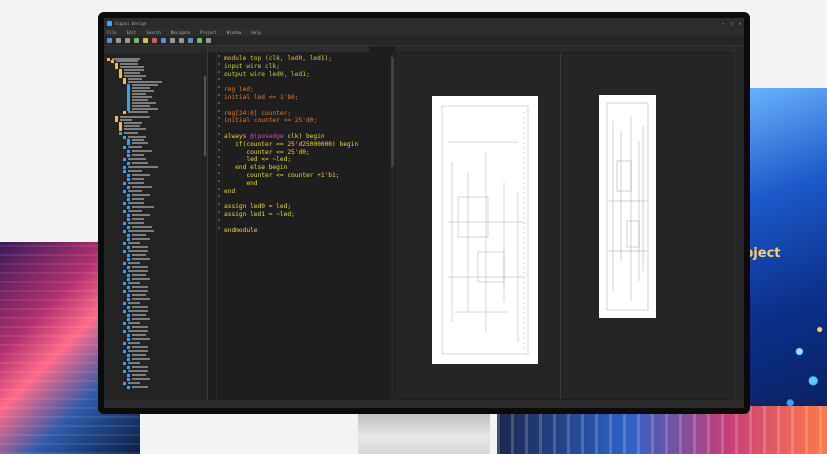 This screenshot has height=454, width=827. What do you see at coordinates (112, 32) in the screenshot?
I see `menu-file: File` at bounding box center [112, 32].